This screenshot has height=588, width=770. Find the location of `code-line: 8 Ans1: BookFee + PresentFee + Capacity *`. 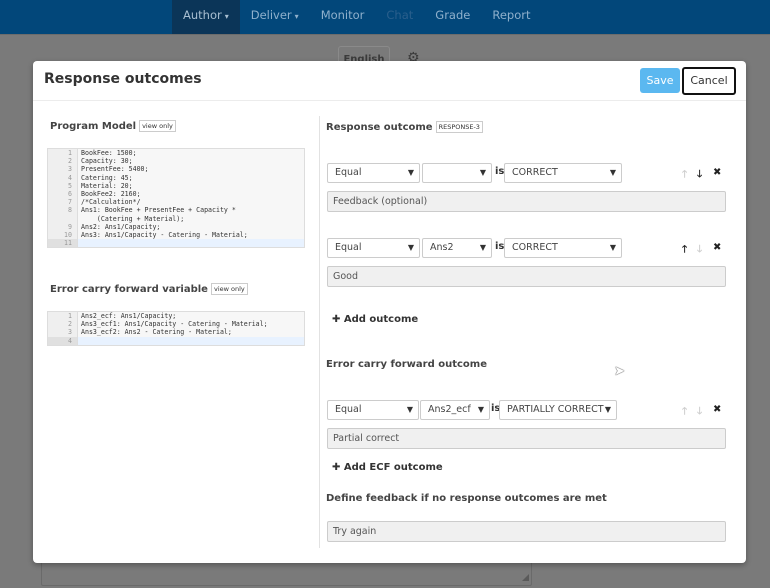

code-line: 8 Ans1: BookFee + PresentFee + Capacity * is located at coordinates (176, 210).